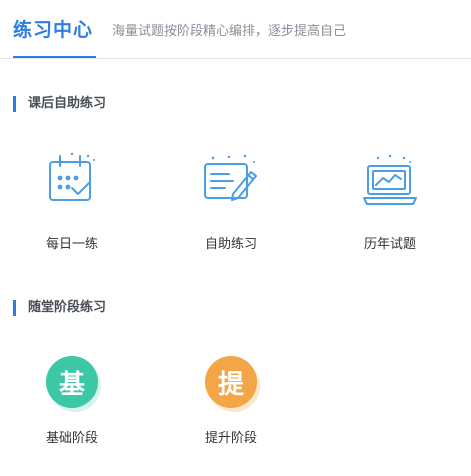 The height and width of the screenshot is (476, 471). What do you see at coordinates (231, 416) in the screenshot?
I see `advanced-stage-card: 提 提升阶段` at bounding box center [231, 416].